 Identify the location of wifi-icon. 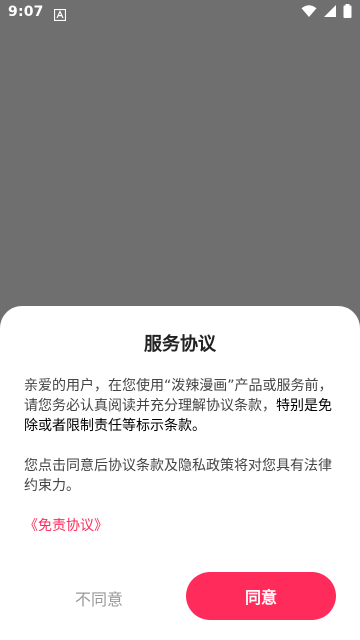
(309, 12).